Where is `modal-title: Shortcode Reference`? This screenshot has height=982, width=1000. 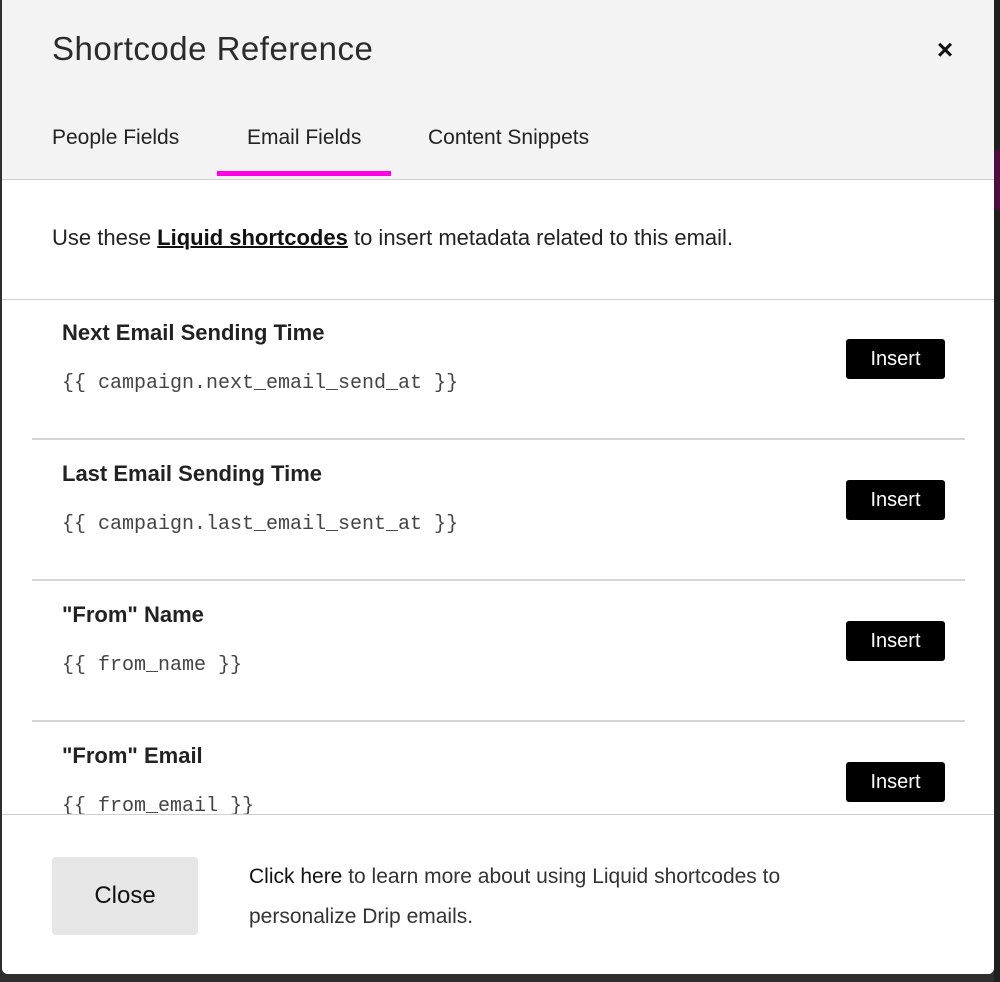
modal-title: Shortcode Reference is located at coordinates (213, 48).